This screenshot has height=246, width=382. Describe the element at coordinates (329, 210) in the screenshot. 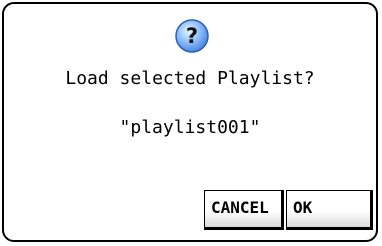

I see `ok-button: OK` at that location.